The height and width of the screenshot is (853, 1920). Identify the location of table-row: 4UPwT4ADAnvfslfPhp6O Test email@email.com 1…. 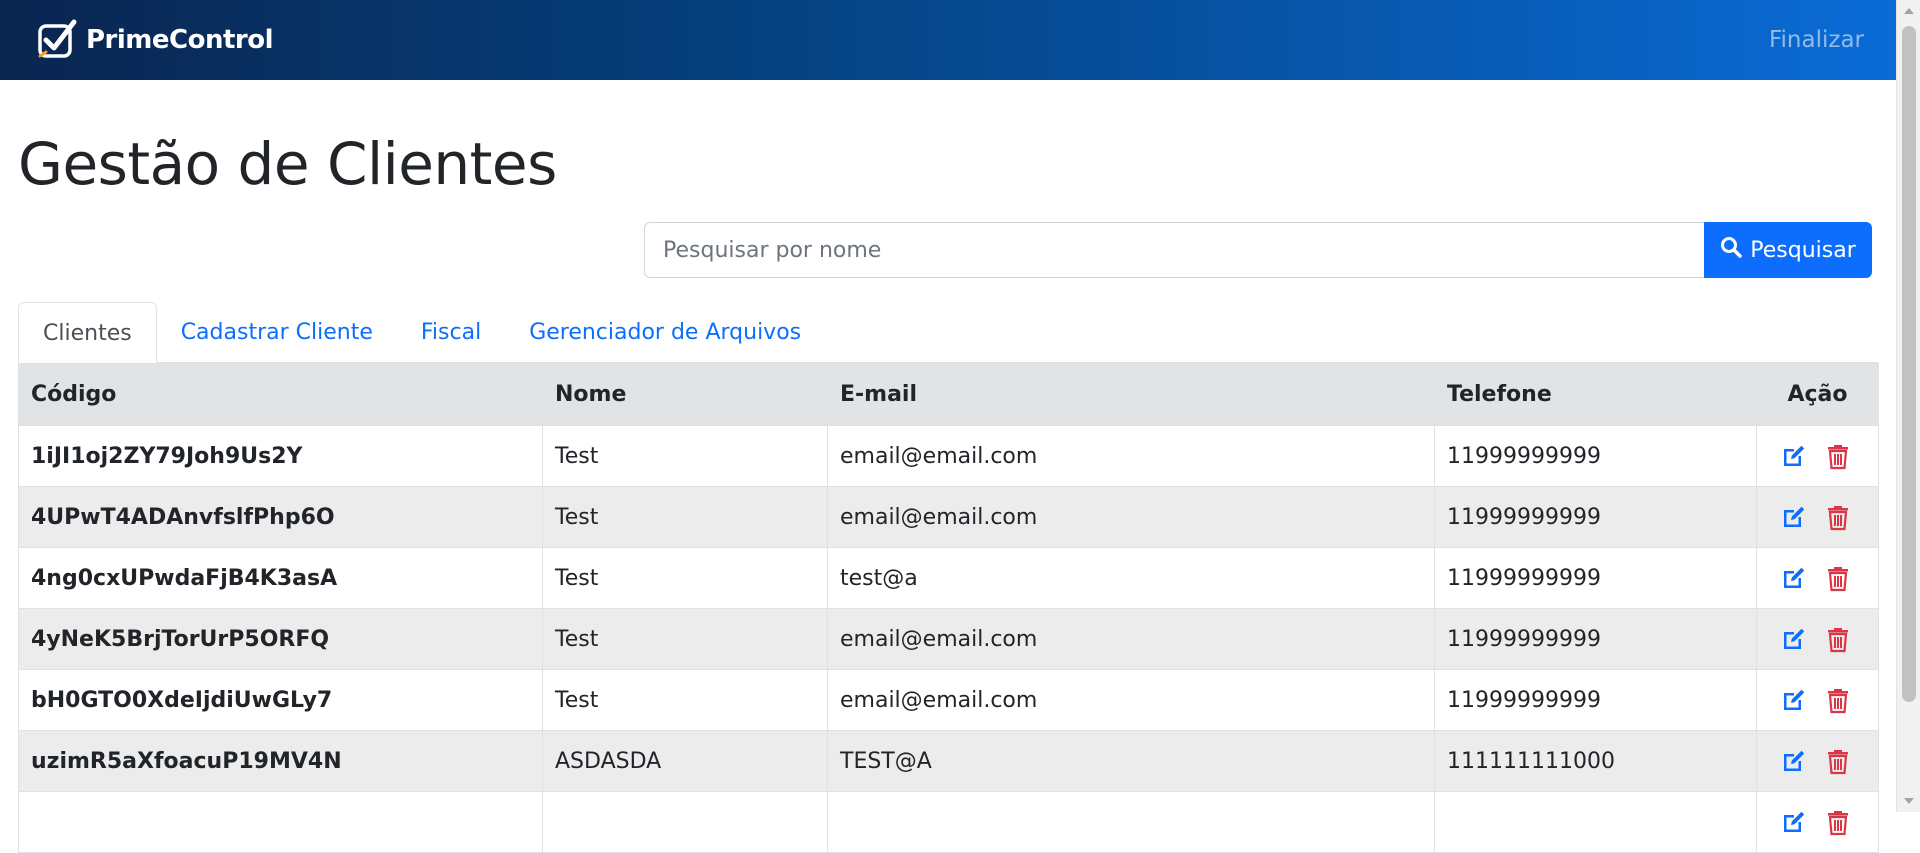
(948, 517).